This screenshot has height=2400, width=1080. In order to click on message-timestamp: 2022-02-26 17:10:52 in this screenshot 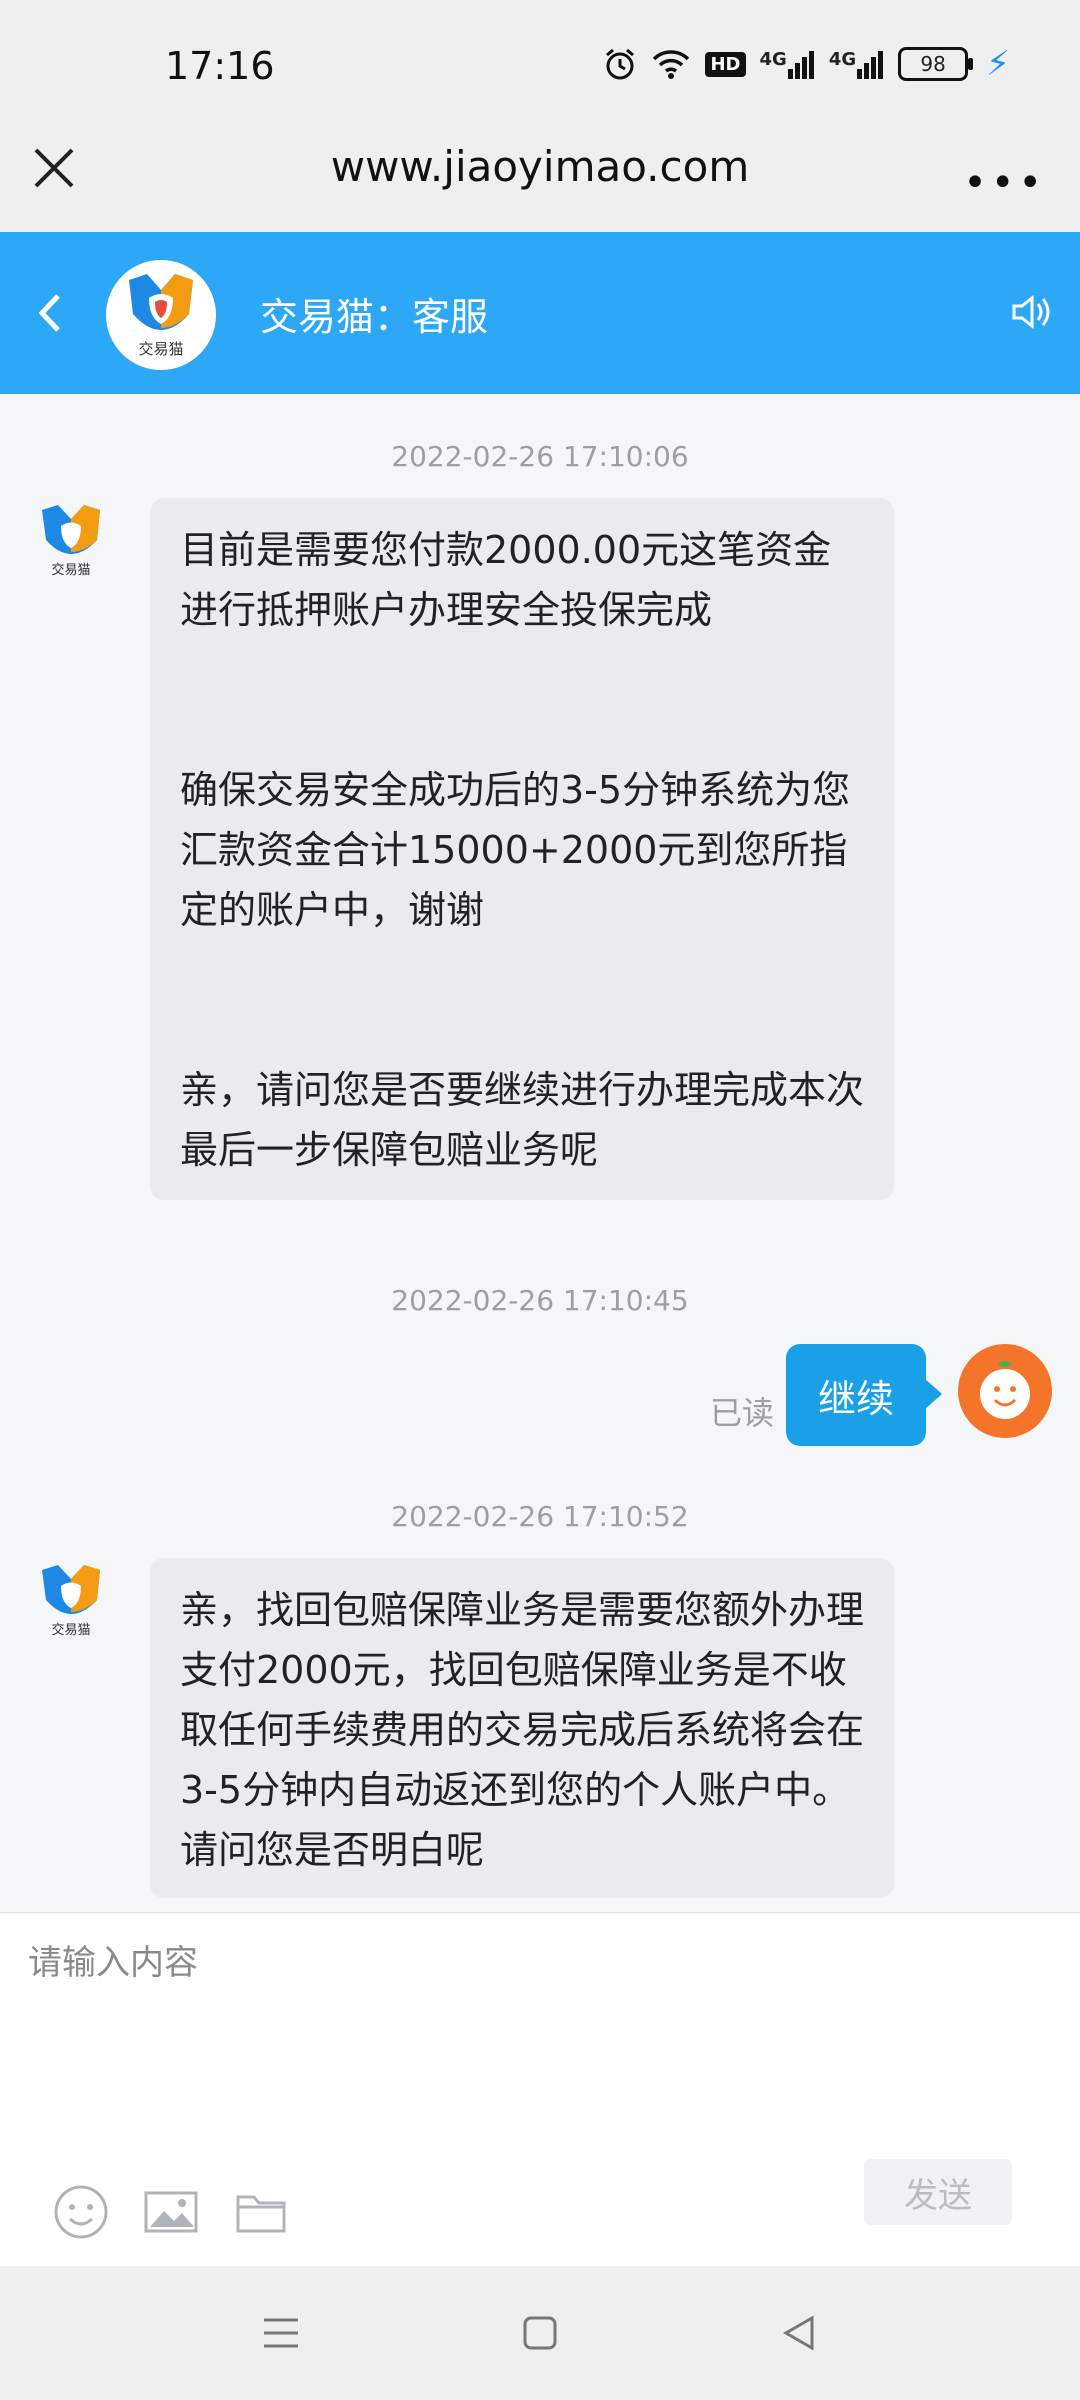, I will do `click(540, 1516)`.